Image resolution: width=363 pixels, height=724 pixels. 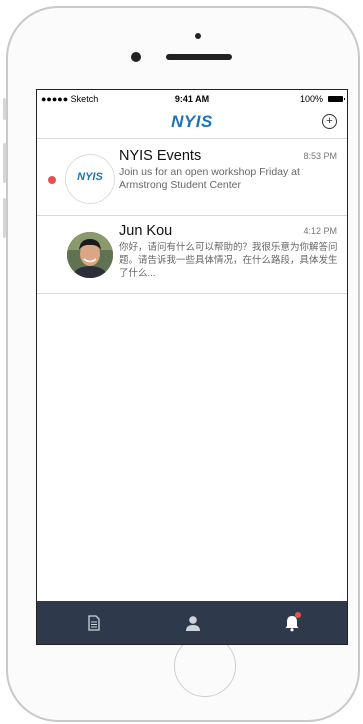 I want to click on compose-glyph: +, so click(x=329, y=121).